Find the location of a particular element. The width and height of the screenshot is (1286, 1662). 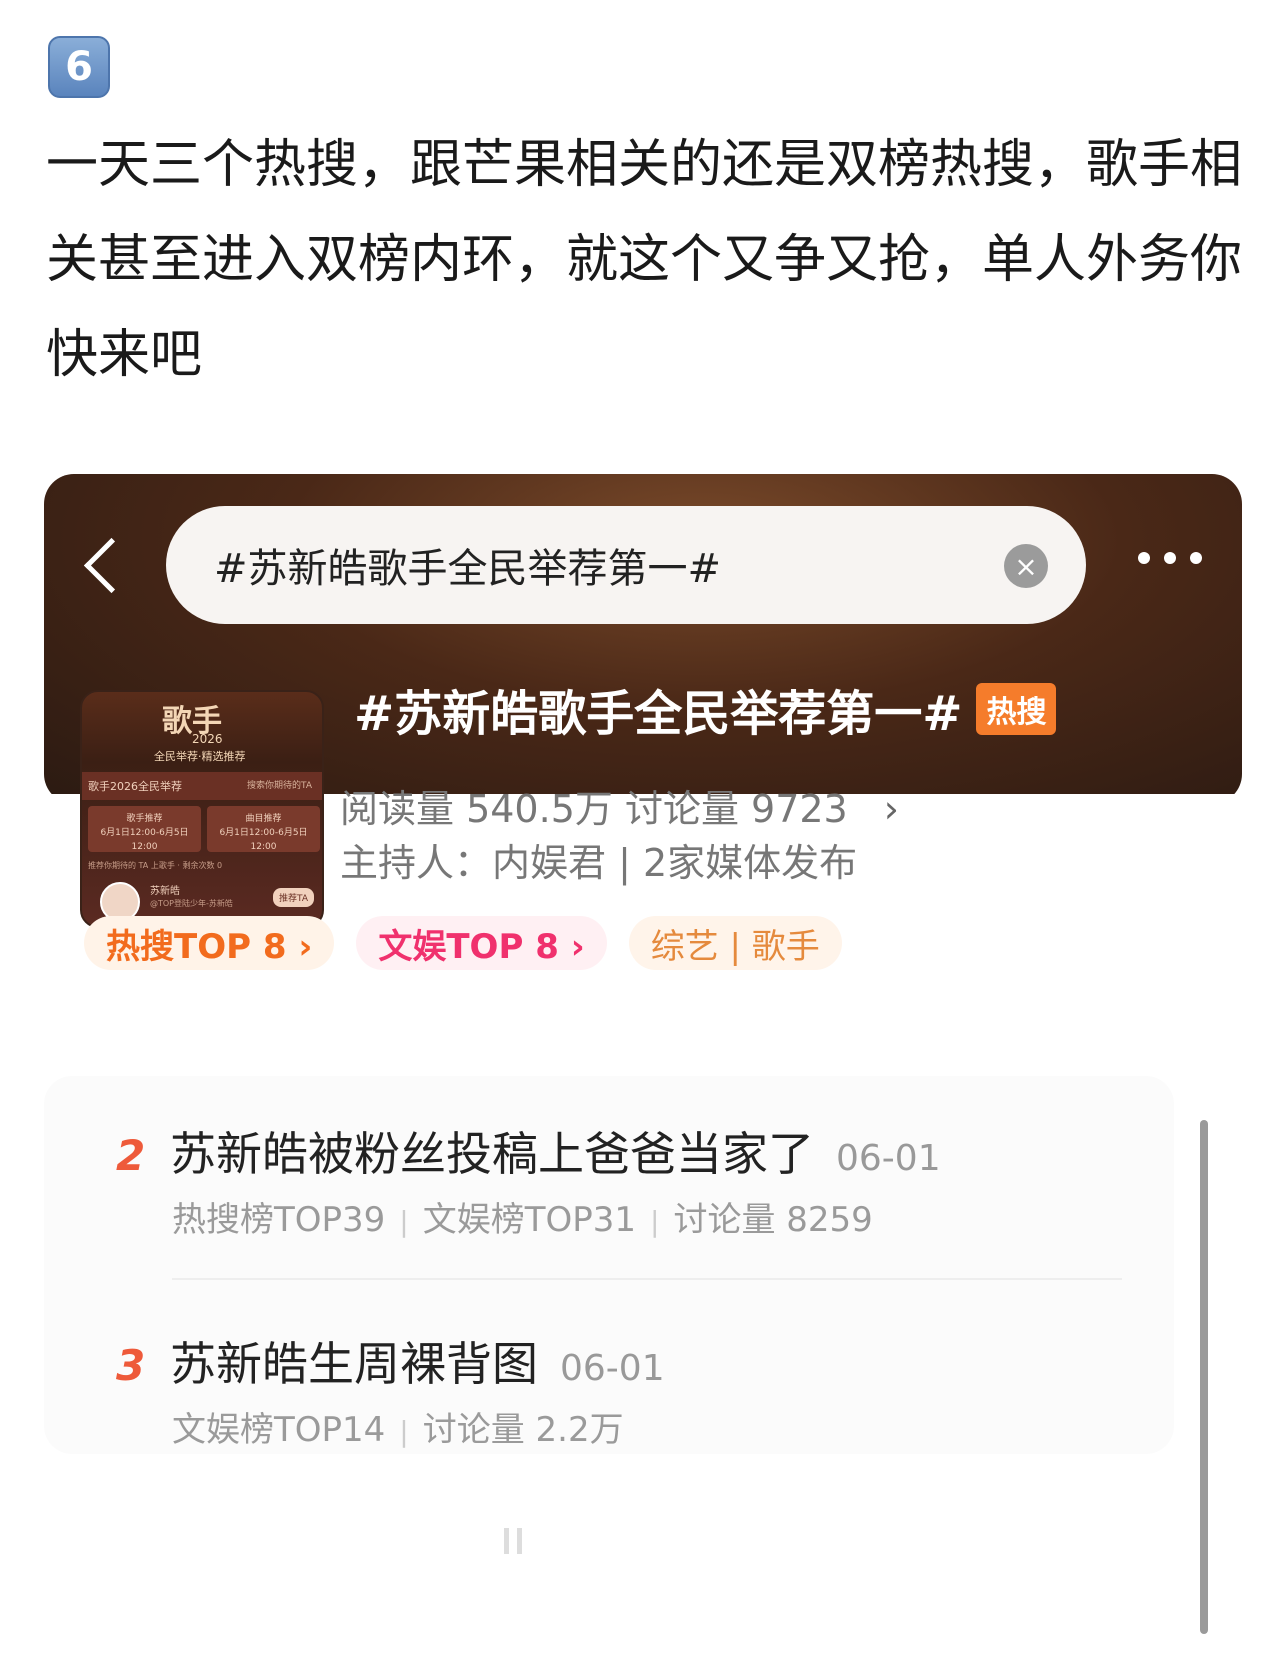

topic-title-row: #苏新皓歌手全民举荐第一# 热搜 is located at coordinates (705, 709).